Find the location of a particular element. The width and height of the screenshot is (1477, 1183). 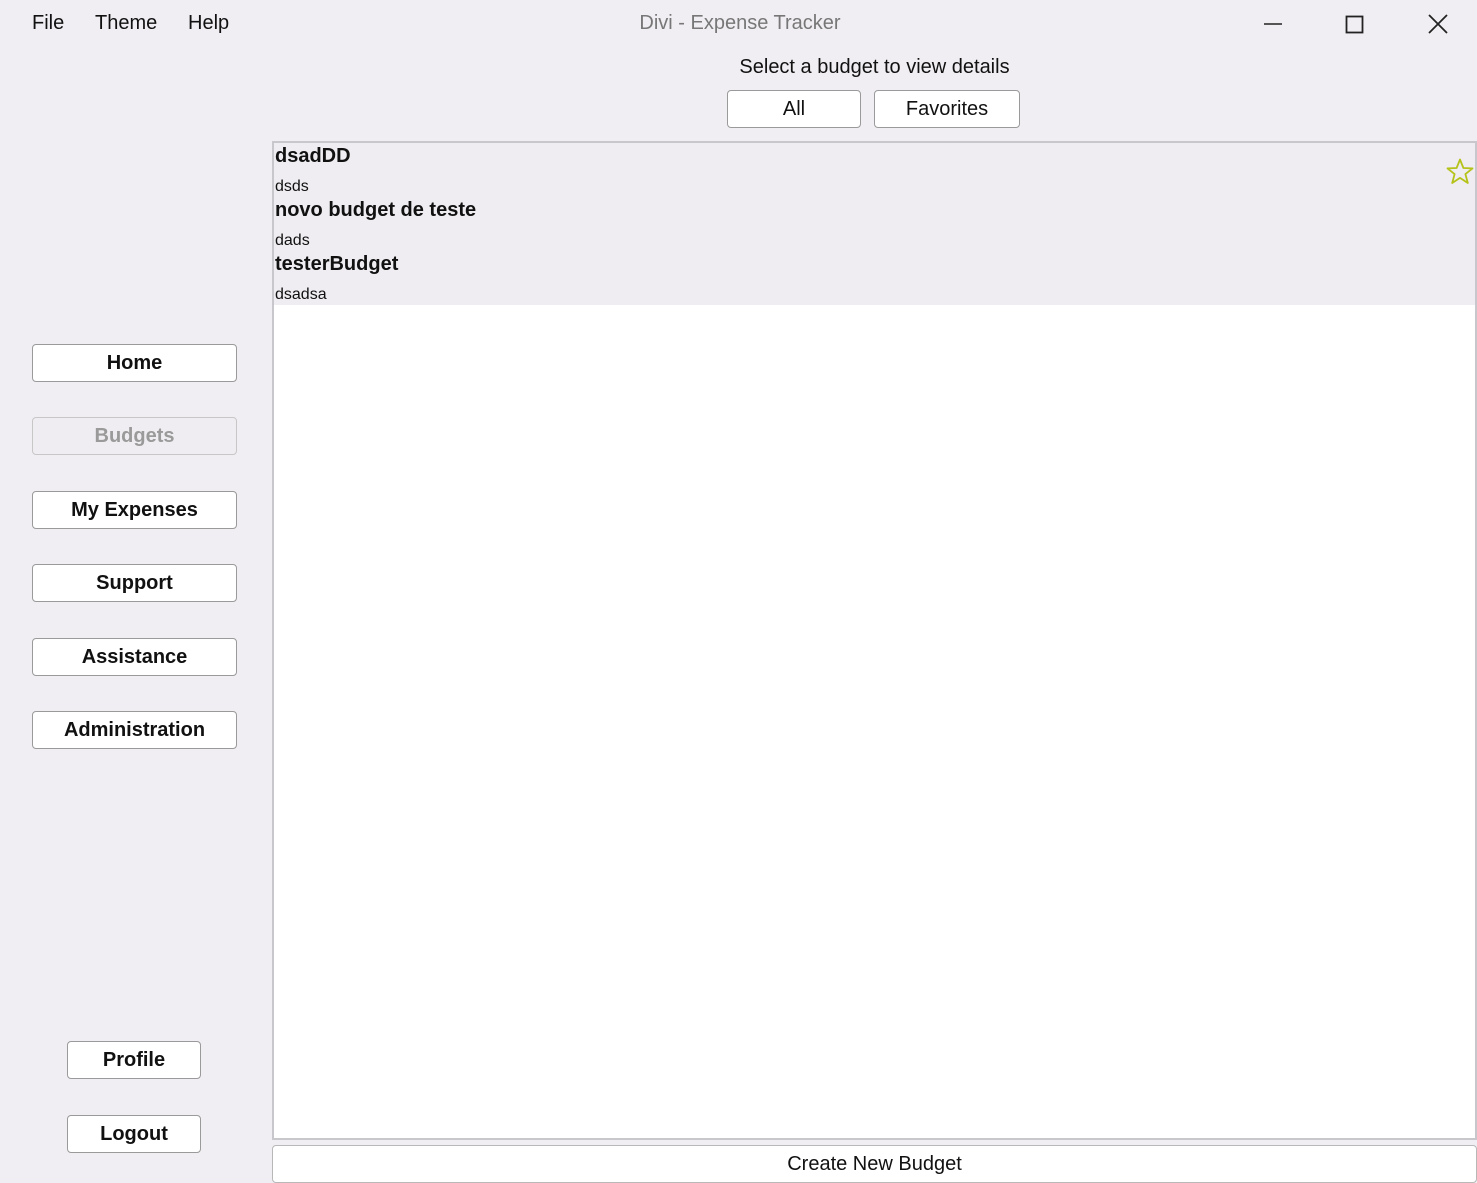

close-button is located at coordinates (1438, 25).